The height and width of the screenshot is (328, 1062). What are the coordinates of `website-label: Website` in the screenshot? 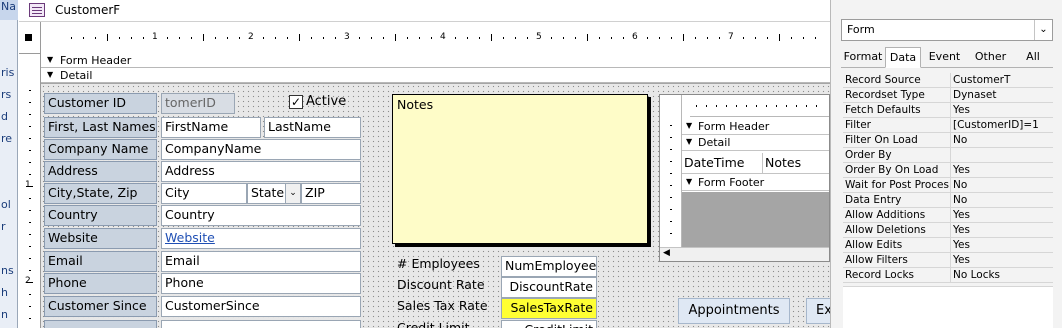 It's located at (100, 238).